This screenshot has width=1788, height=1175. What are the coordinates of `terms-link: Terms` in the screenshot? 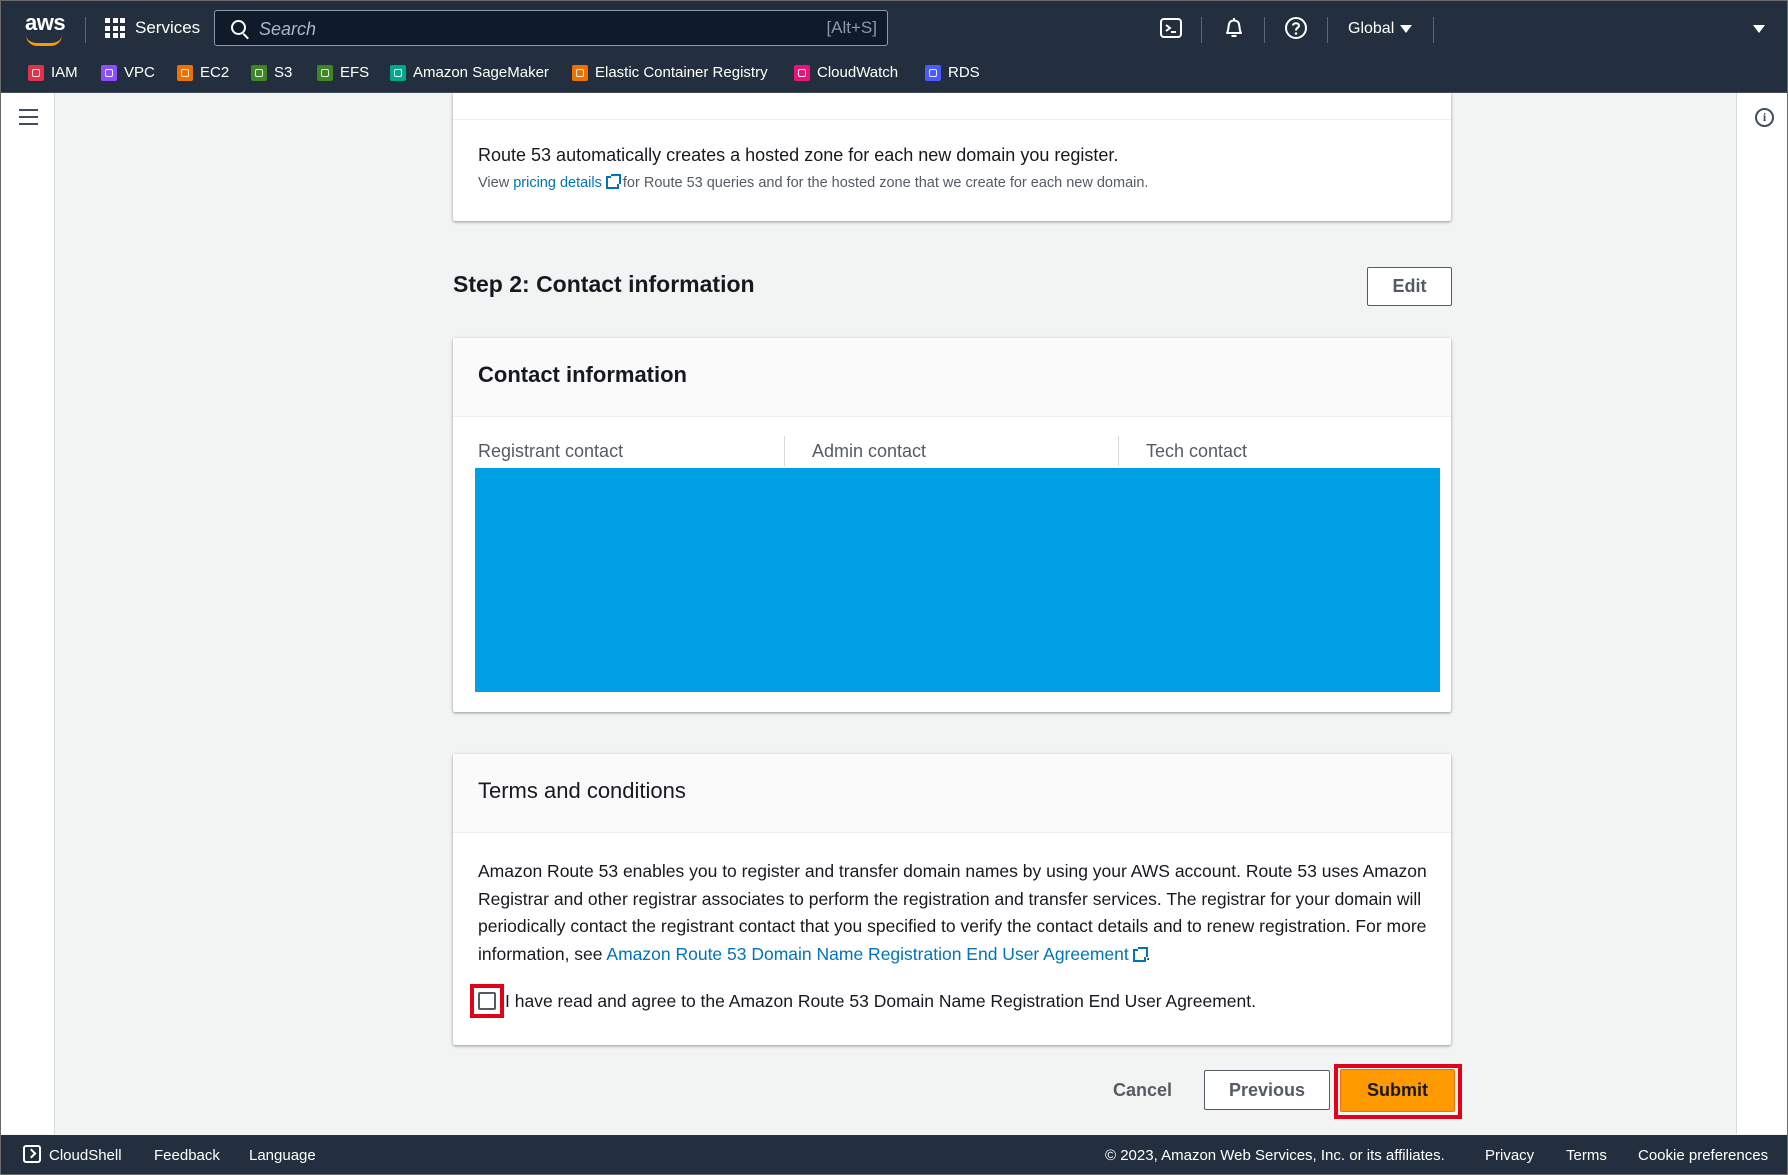 It's located at (1586, 1155).